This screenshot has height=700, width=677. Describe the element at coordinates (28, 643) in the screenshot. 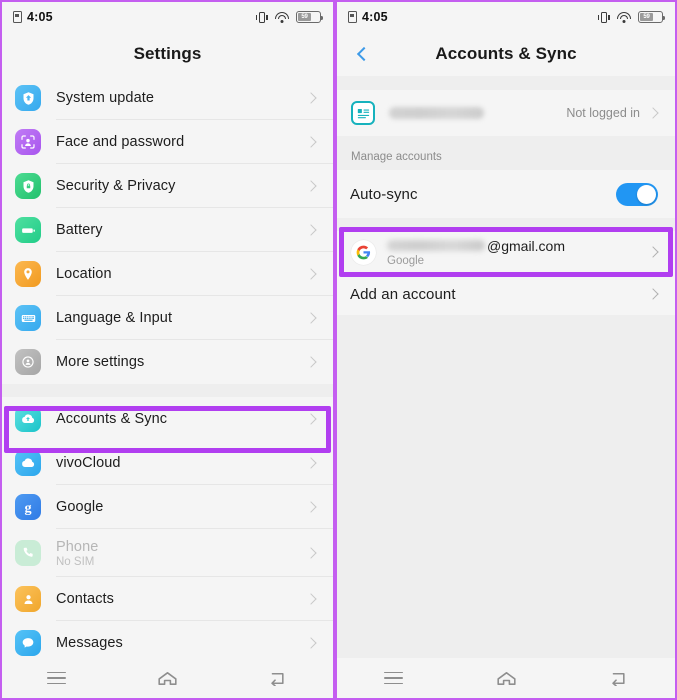

I see `messages-icon` at that location.